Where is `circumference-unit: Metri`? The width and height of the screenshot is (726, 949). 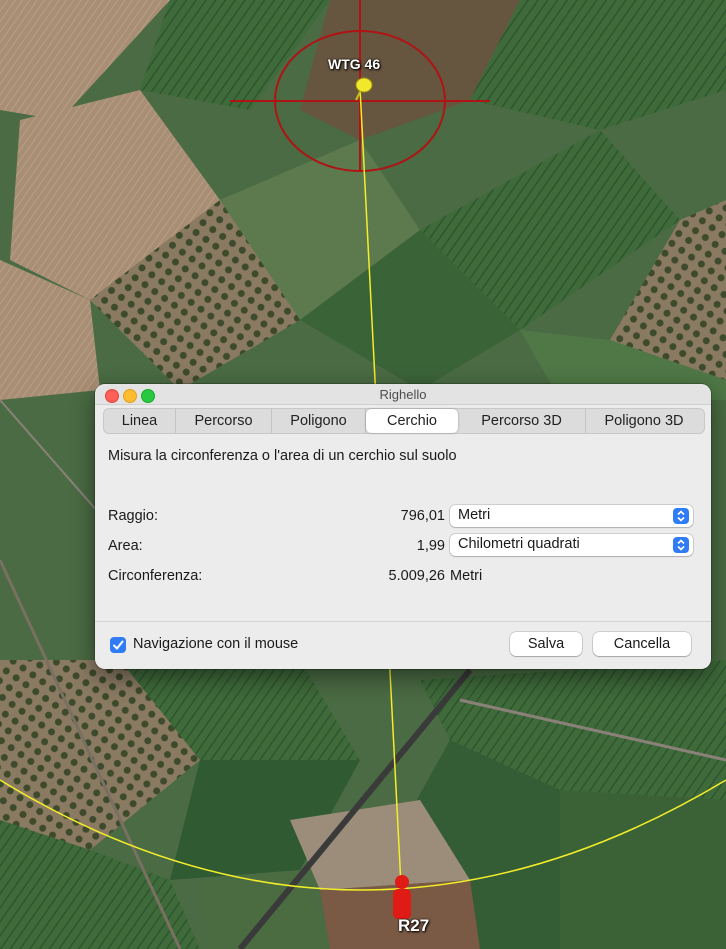
circumference-unit: Metri is located at coordinates (466, 576).